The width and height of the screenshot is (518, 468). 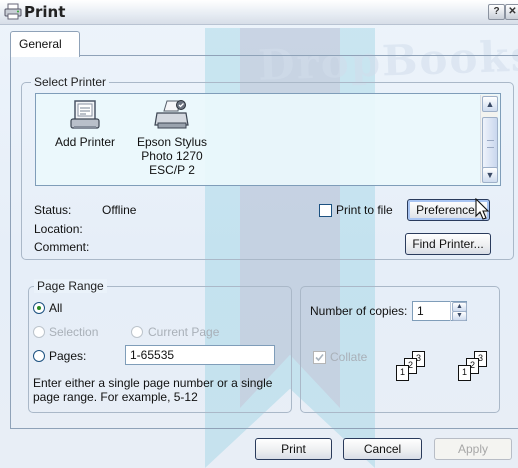 What do you see at coordinates (382, 449) in the screenshot?
I see `cancel-button: Cancel` at bounding box center [382, 449].